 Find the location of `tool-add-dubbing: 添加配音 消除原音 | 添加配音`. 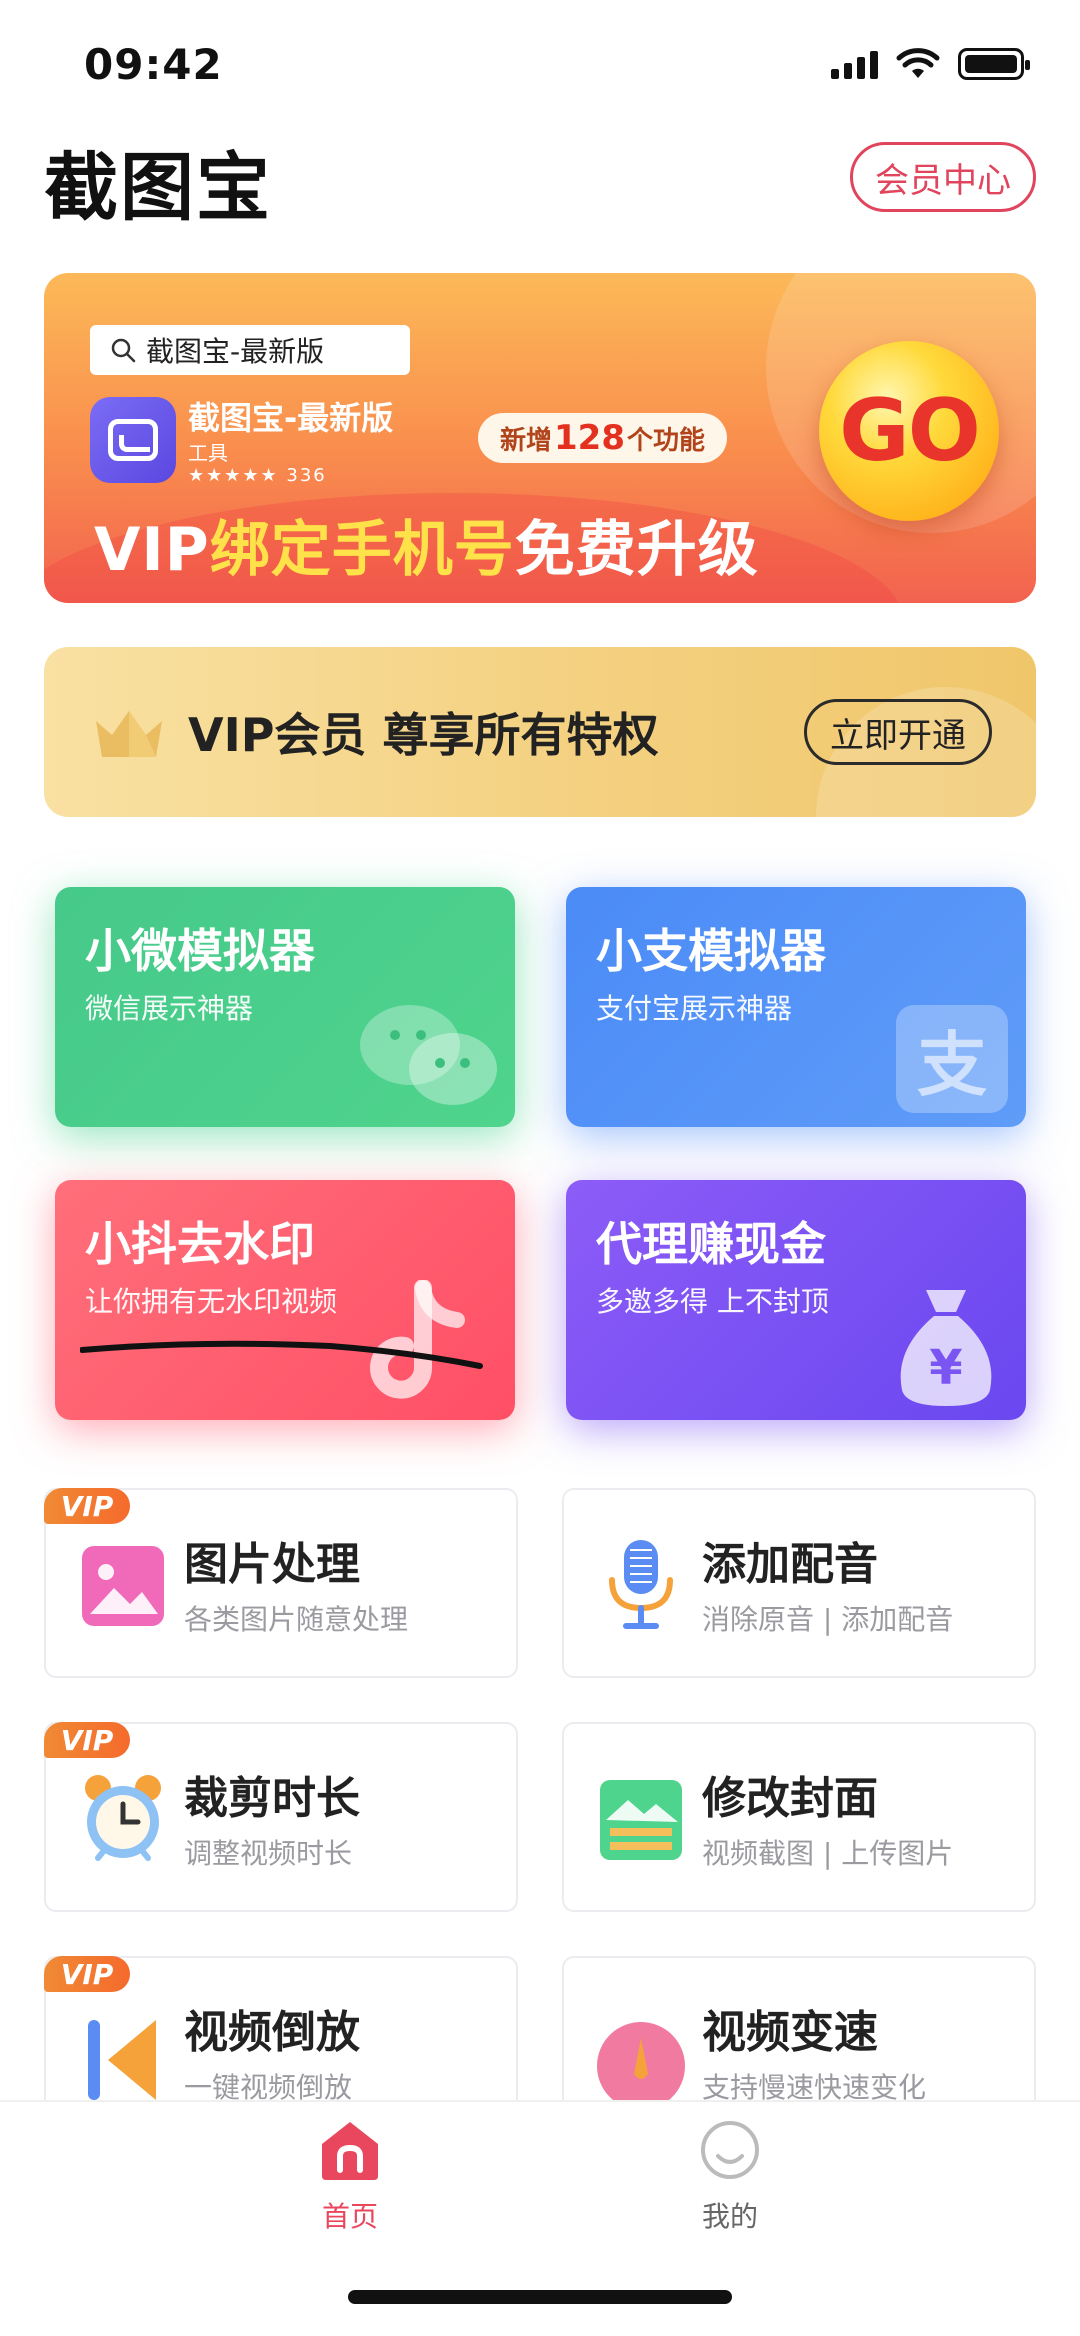

tool-add-dubbing: 添加配音 消除原音 | 添加配音 is located at coordinates (799, 1583).